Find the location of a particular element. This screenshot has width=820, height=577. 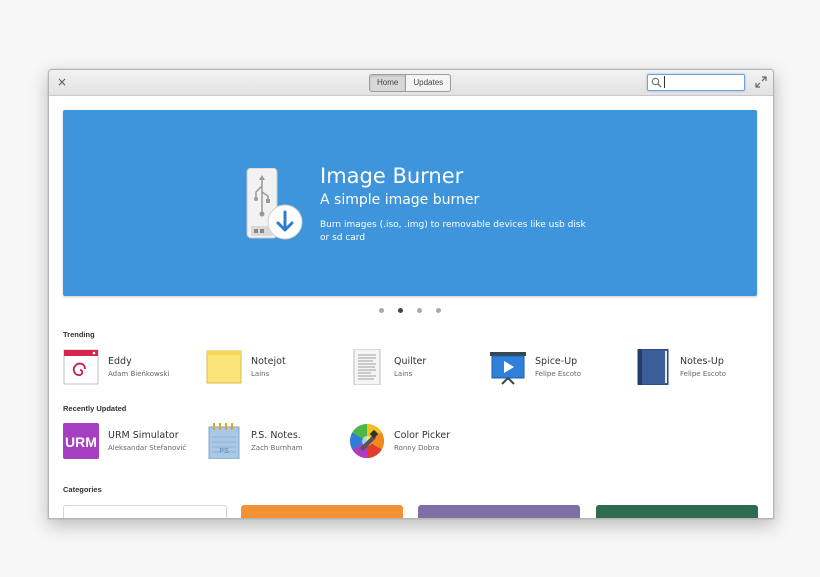

debian-package-icon is located at coordinates (81, 367).